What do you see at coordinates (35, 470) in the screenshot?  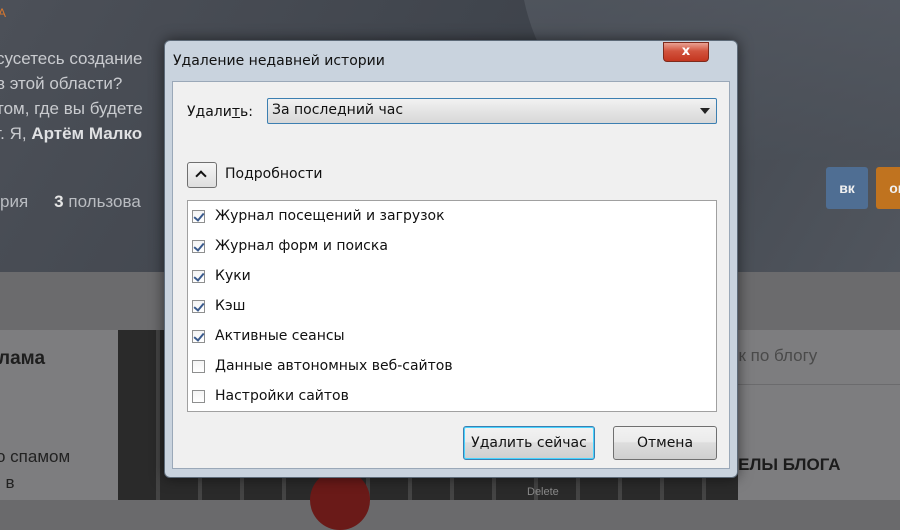 I see `post-excerpt: о спамом , в` at bounding box center [35, 470].